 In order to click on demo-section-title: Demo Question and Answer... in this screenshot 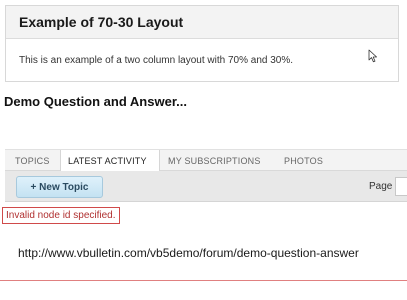, I will do `click(95, 101)`.